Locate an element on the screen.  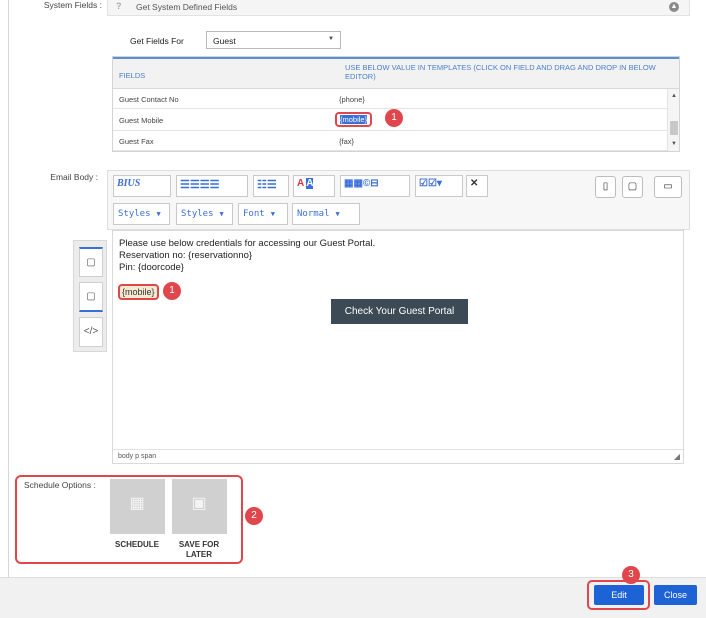
close-button: Close is located at coordinates (675, 595).